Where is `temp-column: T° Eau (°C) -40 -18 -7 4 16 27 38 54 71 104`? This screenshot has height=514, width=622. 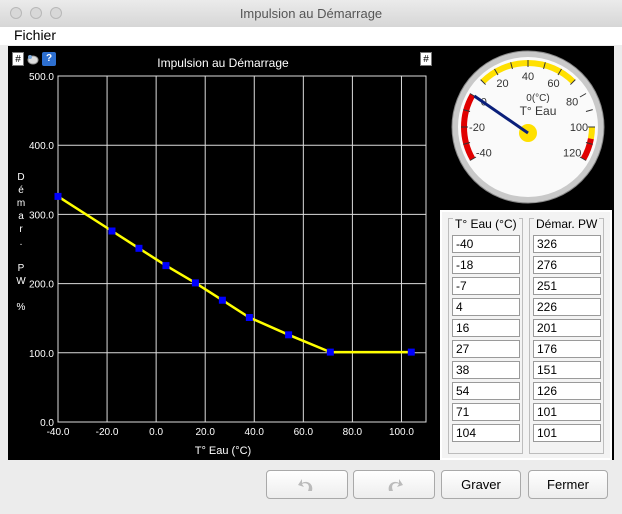
temp-column: T° Eau (°C) -40 -18 -7 4 16 27 38 54 71 104 is located at coordinates (485, 335).